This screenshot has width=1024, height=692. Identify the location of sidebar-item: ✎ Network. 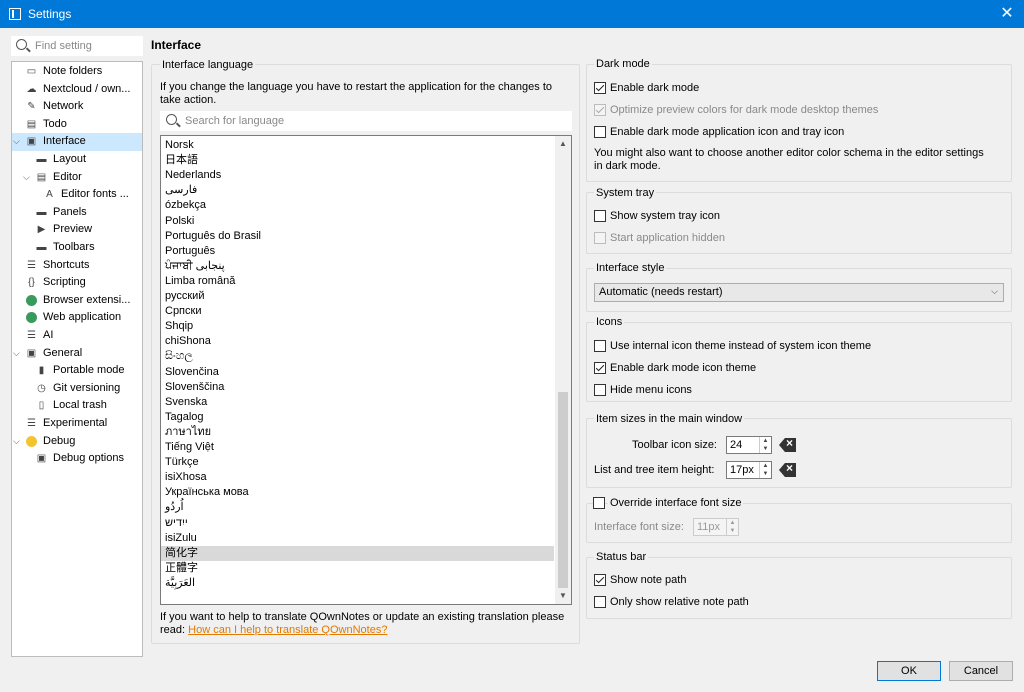
(77, 107).